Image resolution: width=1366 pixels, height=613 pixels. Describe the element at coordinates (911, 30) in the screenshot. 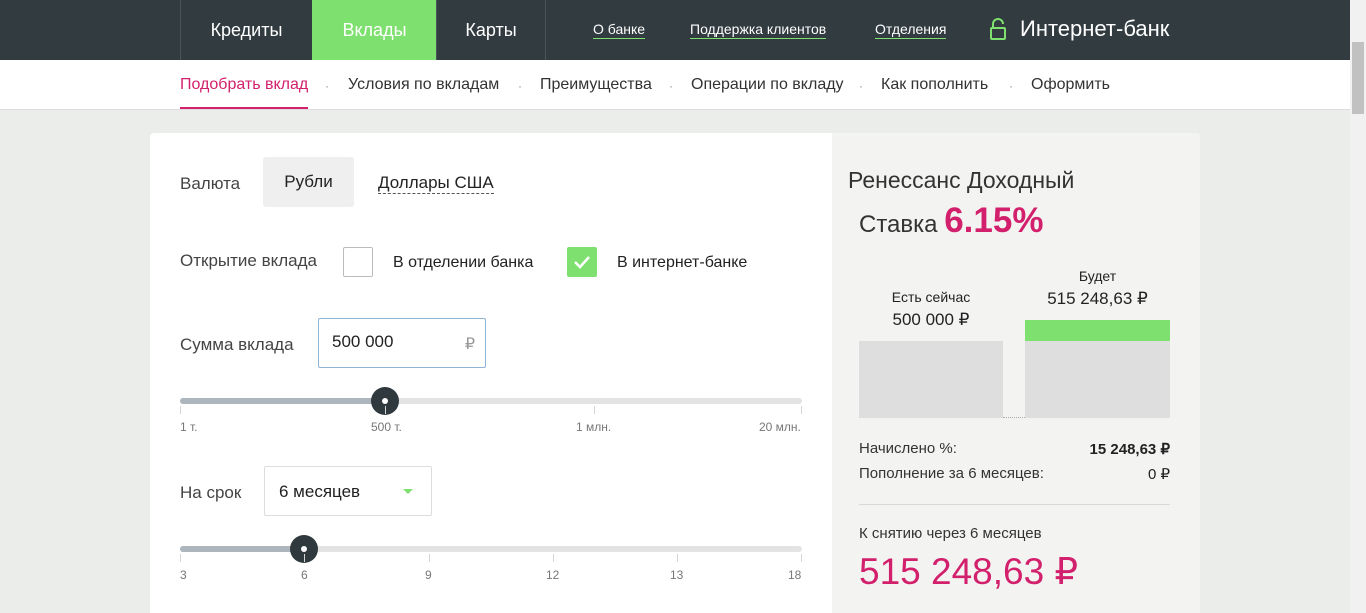

I see `link-branches: Отделения` at that location.